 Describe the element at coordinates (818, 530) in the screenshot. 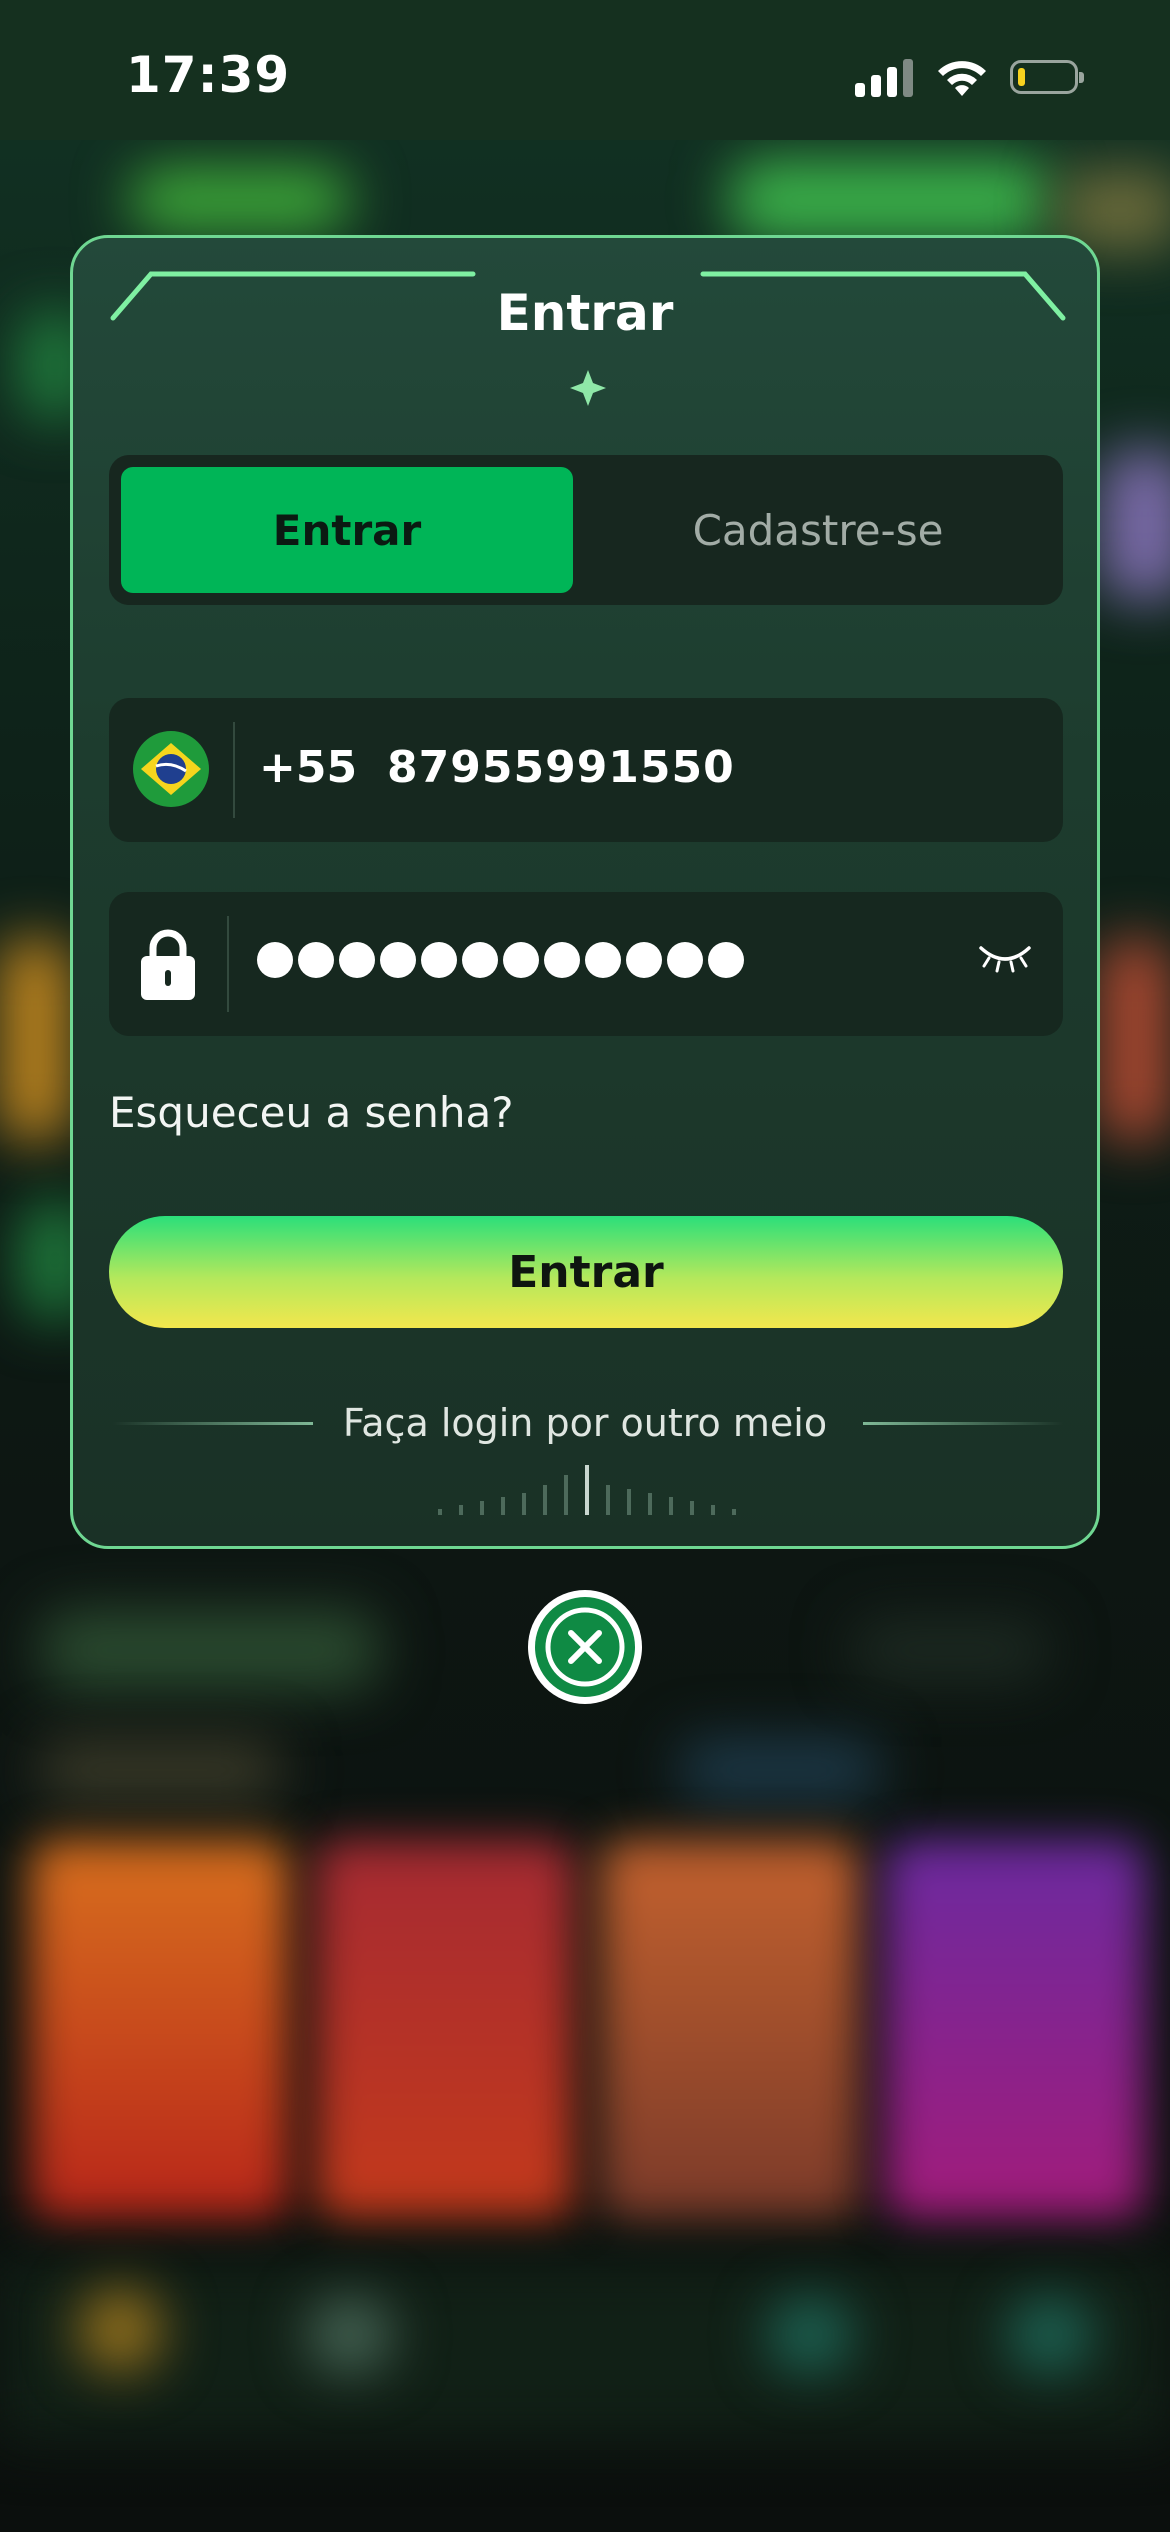

I see `tab-register: Cadastre-se` at that location.